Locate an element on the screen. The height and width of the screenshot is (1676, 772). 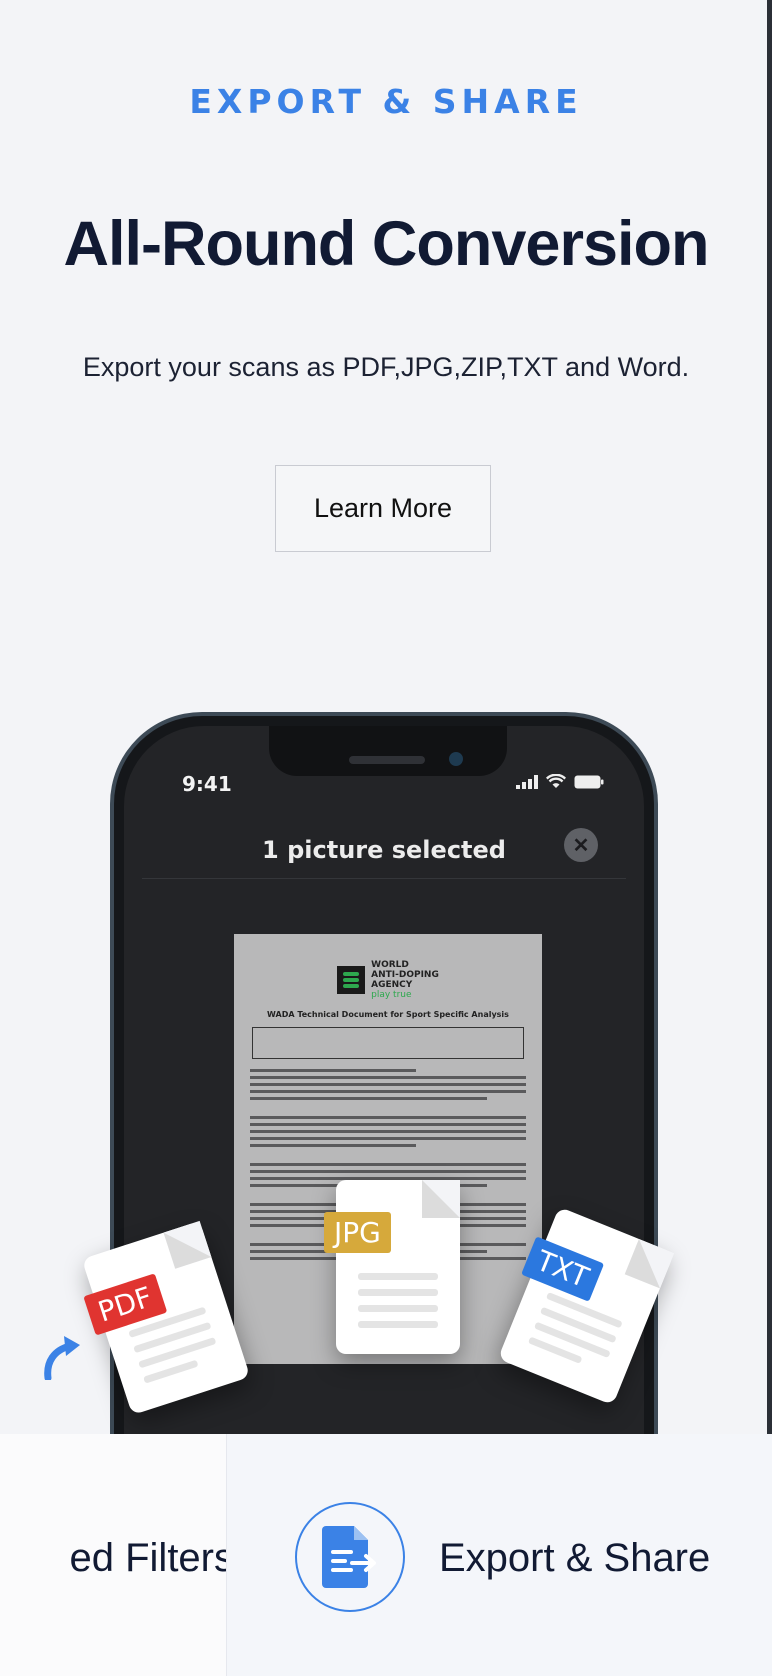
battery-icon is located at coordinates (589, 781).